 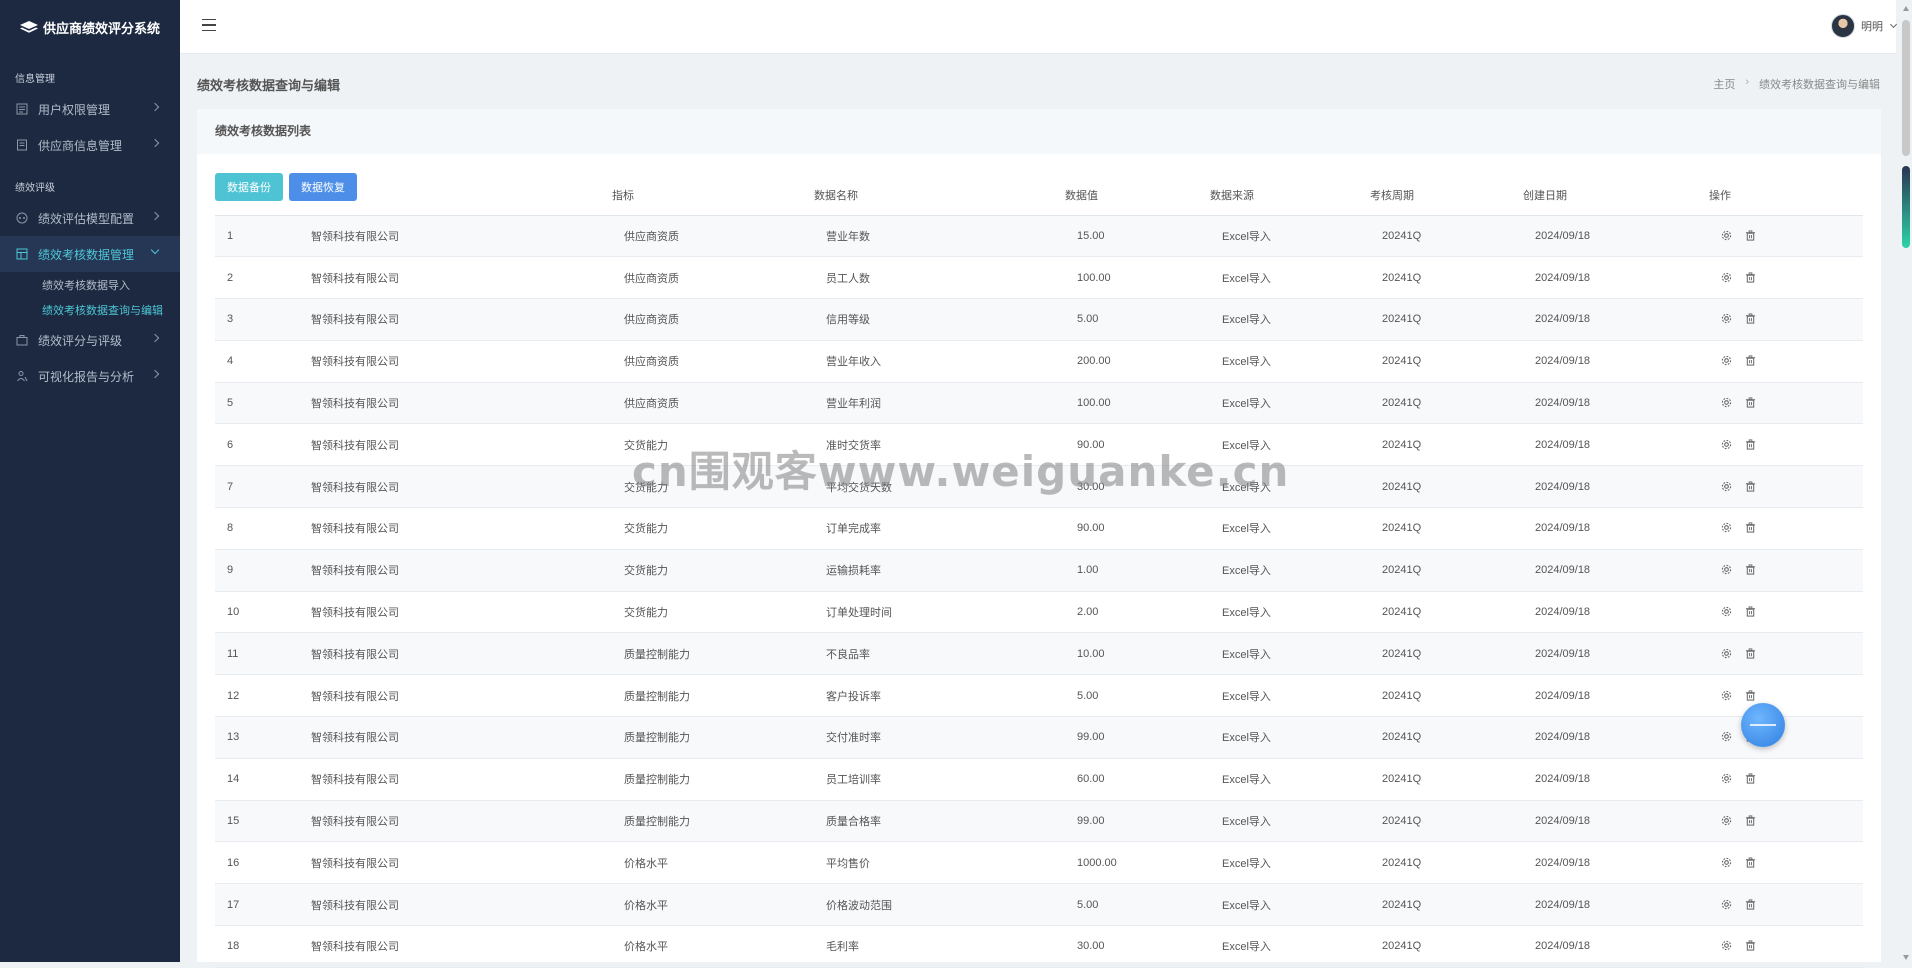 What do you see at coordinates (1724, 84) in the screenshot?
I see `breadcrumb-home: 主页` at bounding box center [1724, 84].